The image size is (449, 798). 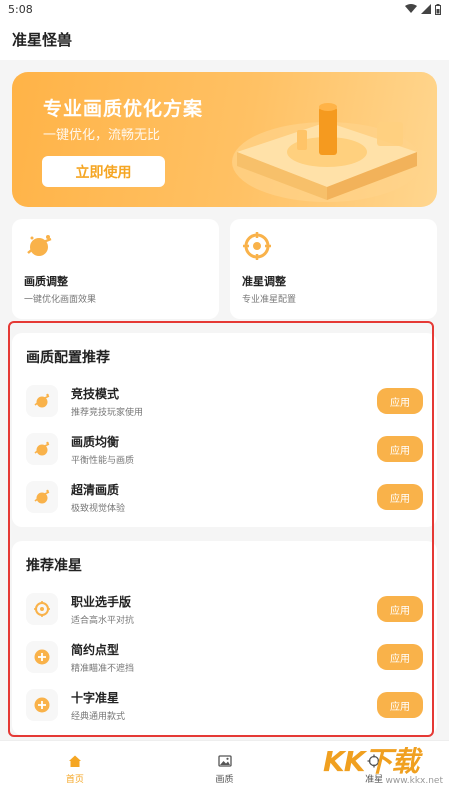 What do you see at coordinates (269, 300) in the screenshot?
I see `quick-card-subtitle: 专业准星配置` at bounding box center [269, 300].